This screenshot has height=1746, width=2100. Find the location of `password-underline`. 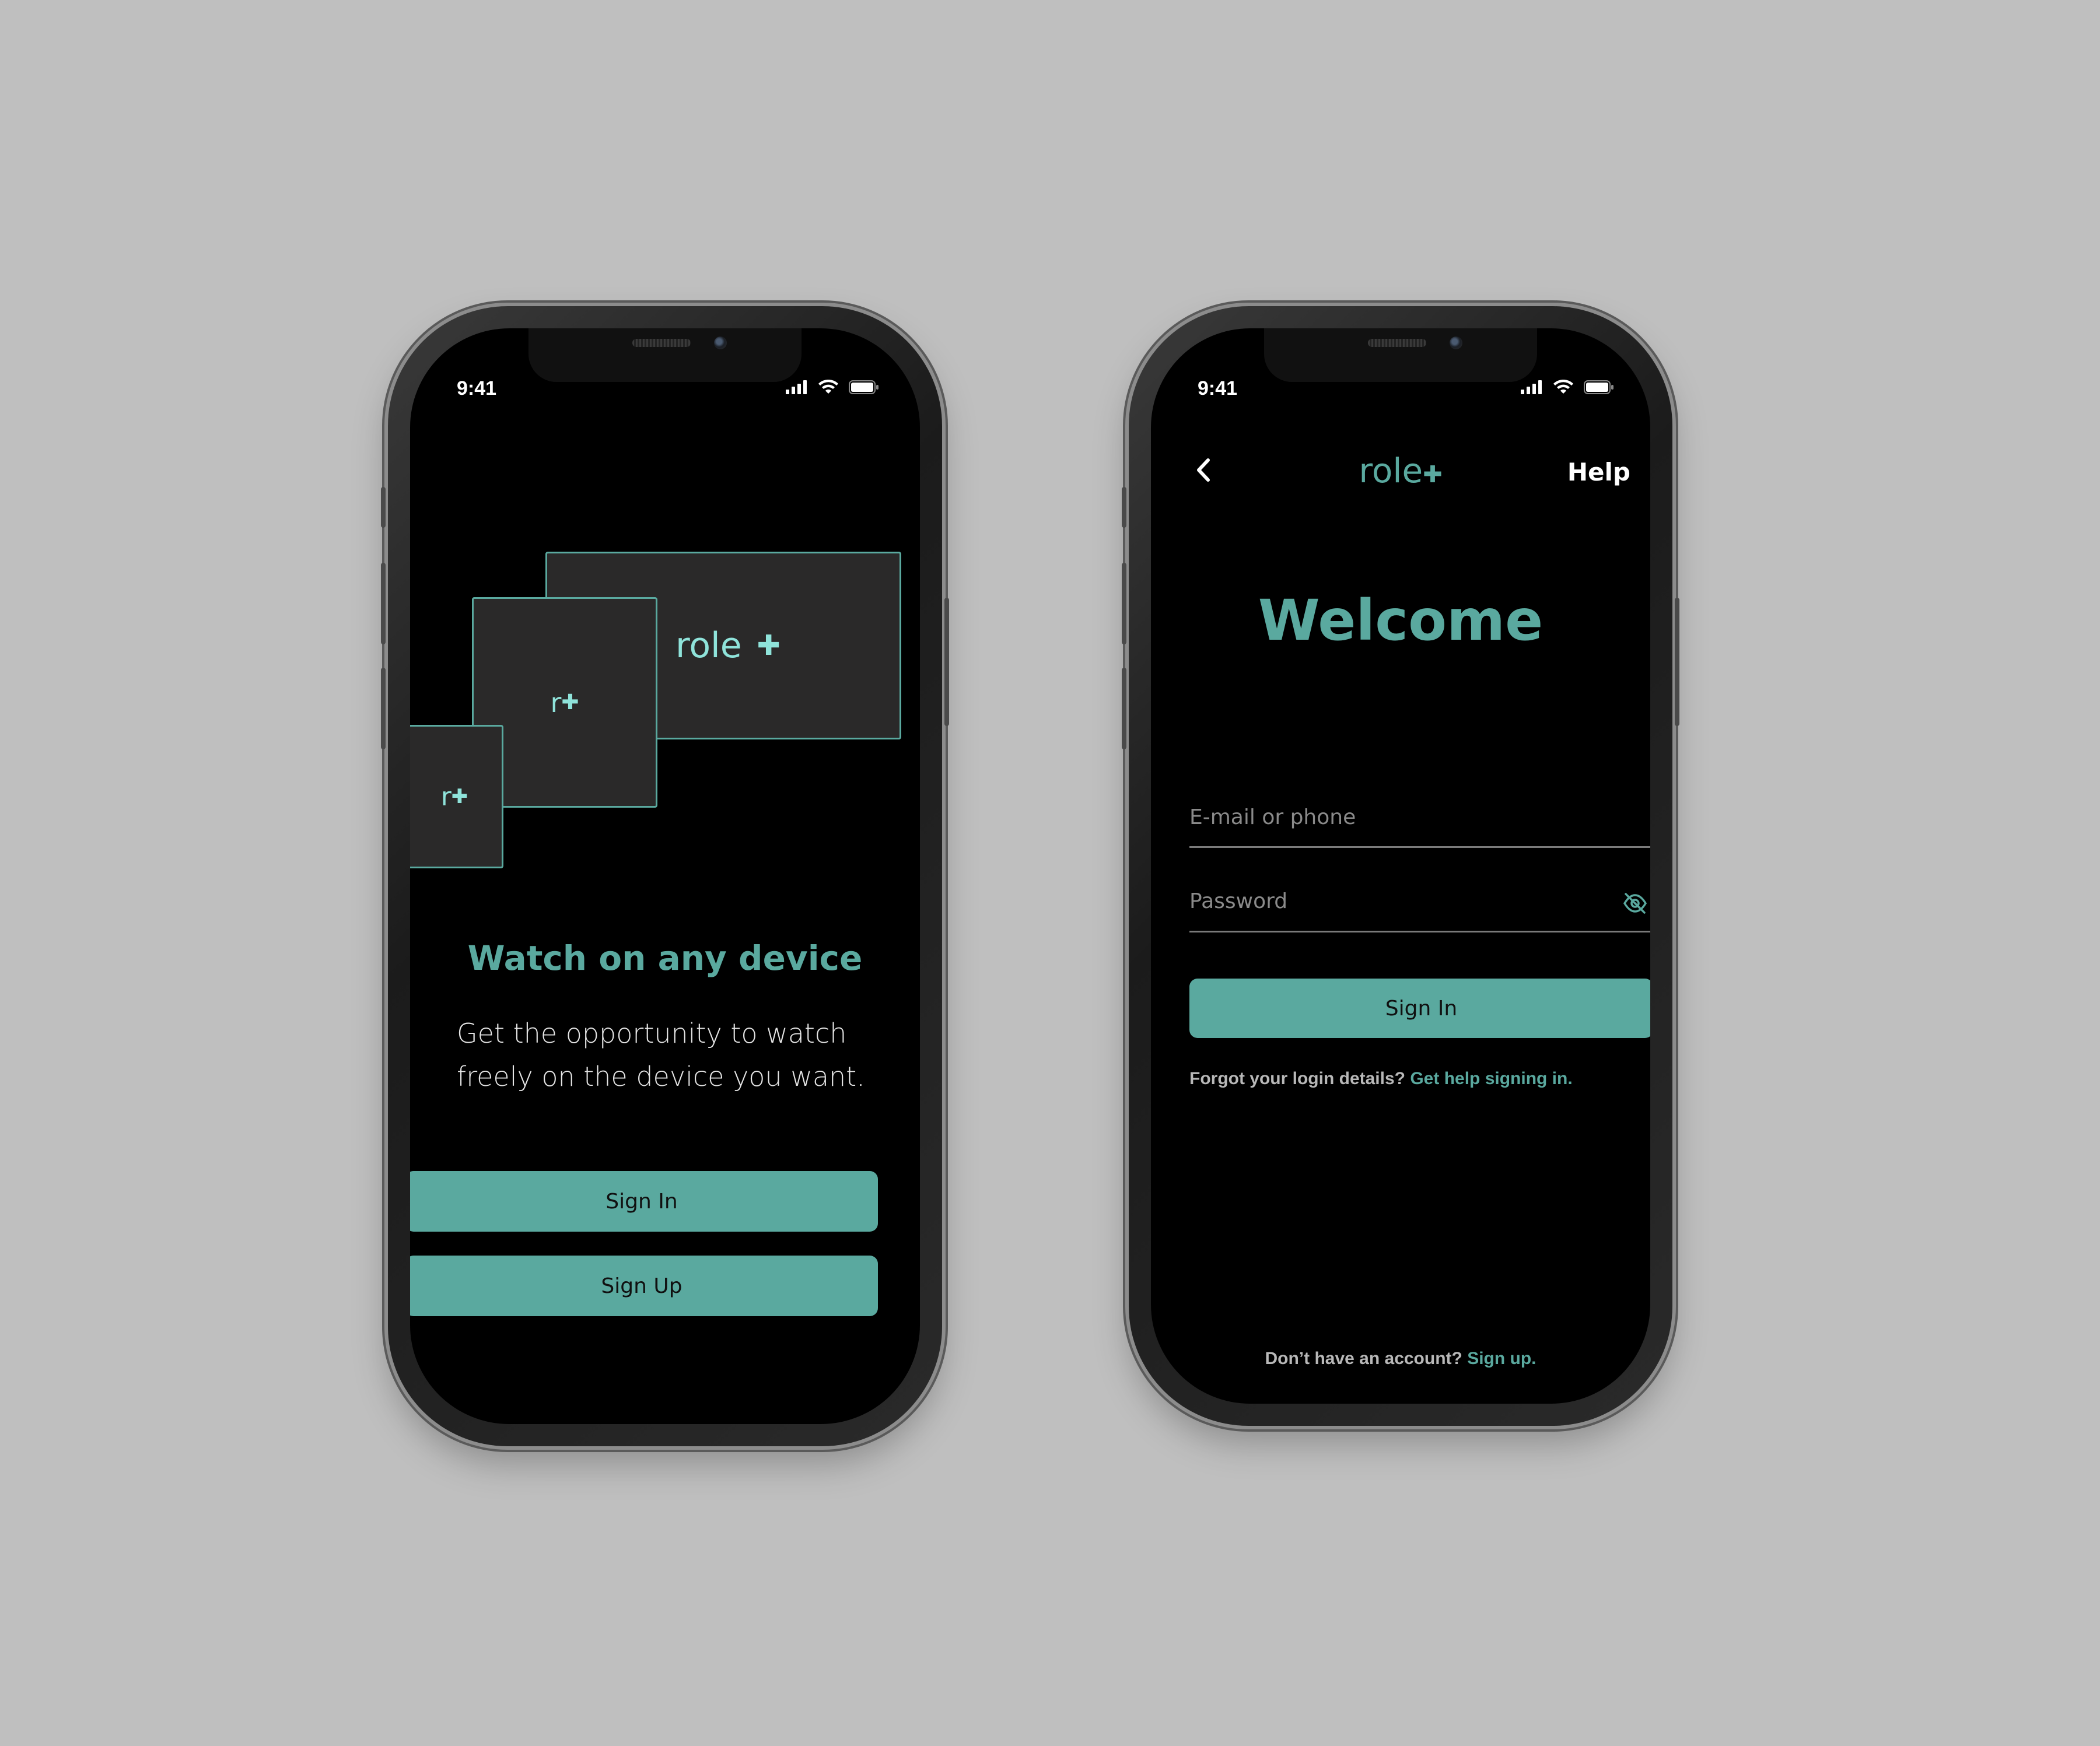

password-underline is located at coordinates (1419, 931).